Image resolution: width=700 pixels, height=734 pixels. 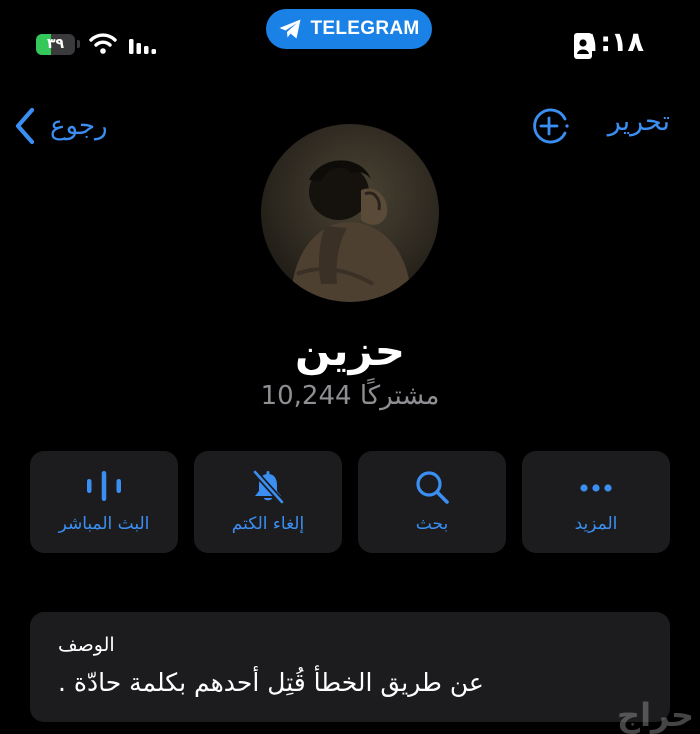 I want to click on watermark-logo: حراج, so click(x=655, y=715).